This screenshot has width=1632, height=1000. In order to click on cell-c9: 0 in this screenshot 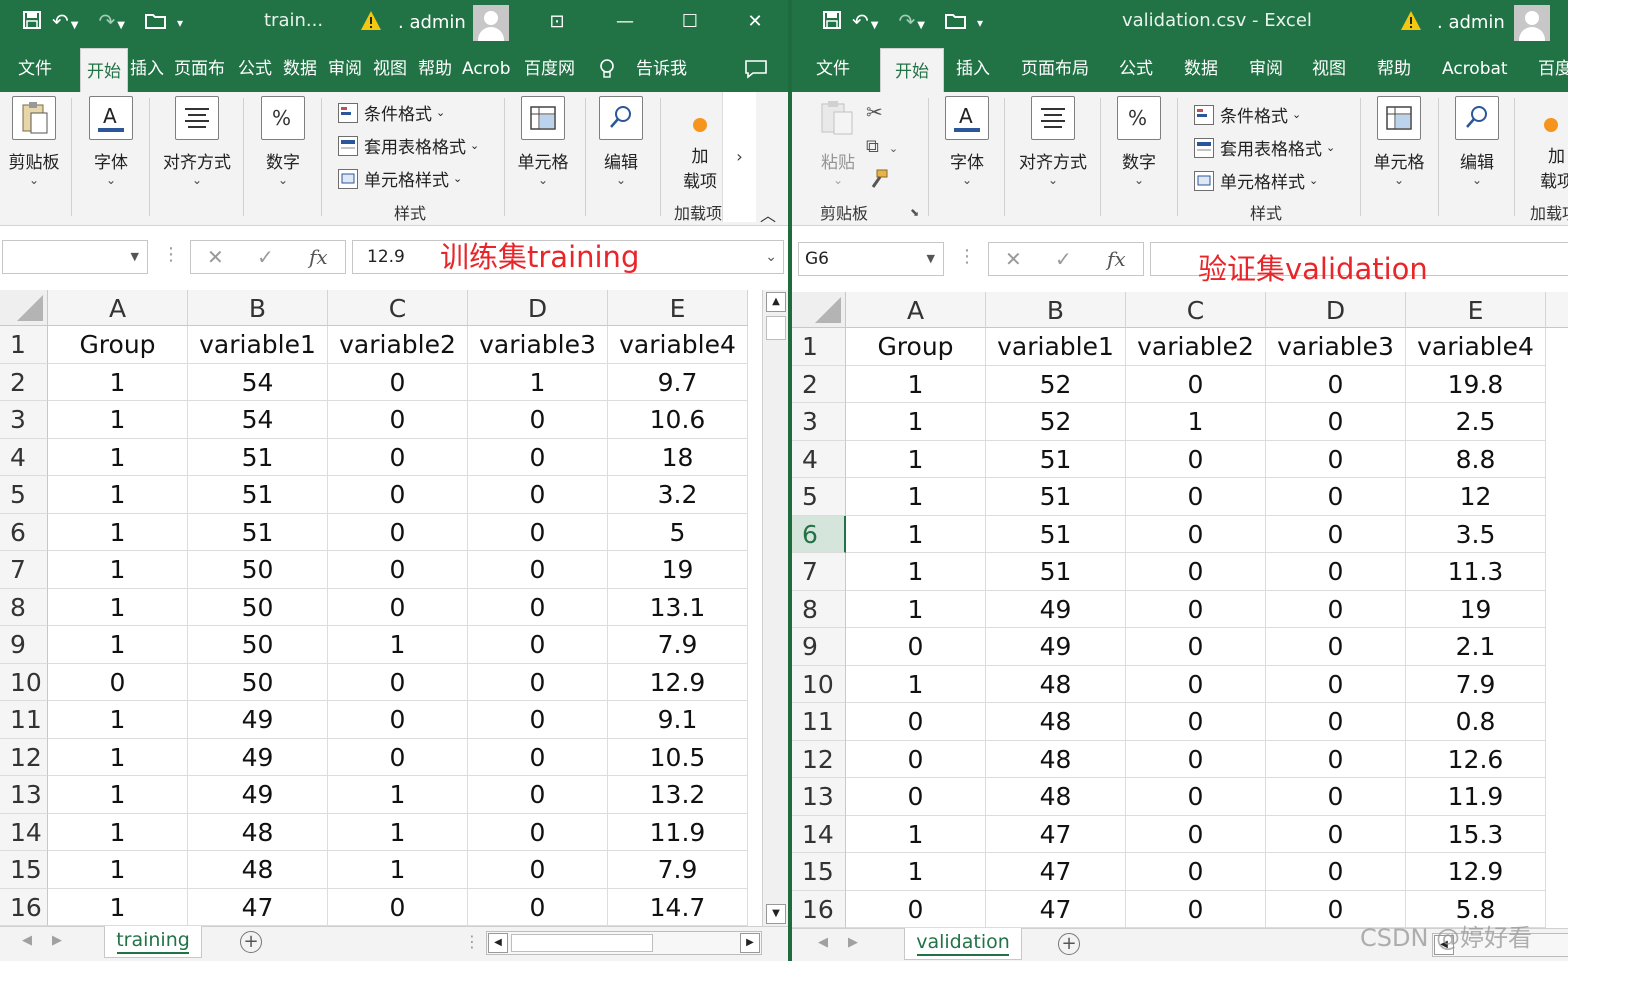, I will do `click(1196, 647)`.